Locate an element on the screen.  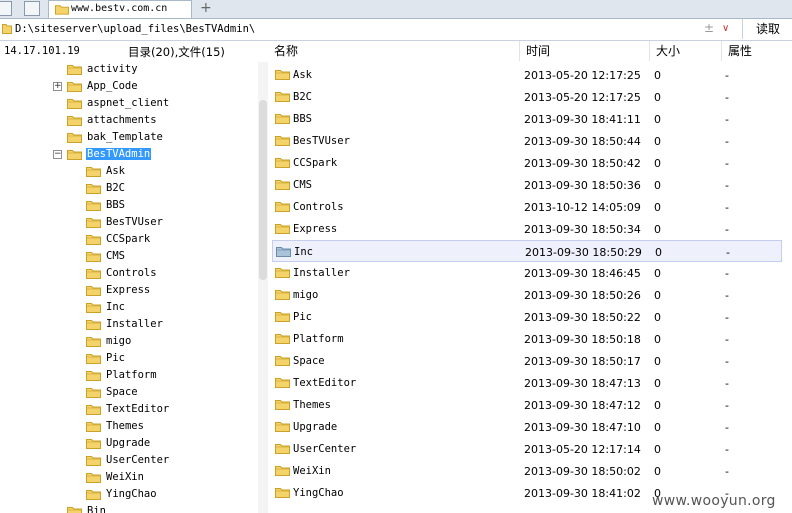
tree-item: Ask is located at coordinates (129, 172).